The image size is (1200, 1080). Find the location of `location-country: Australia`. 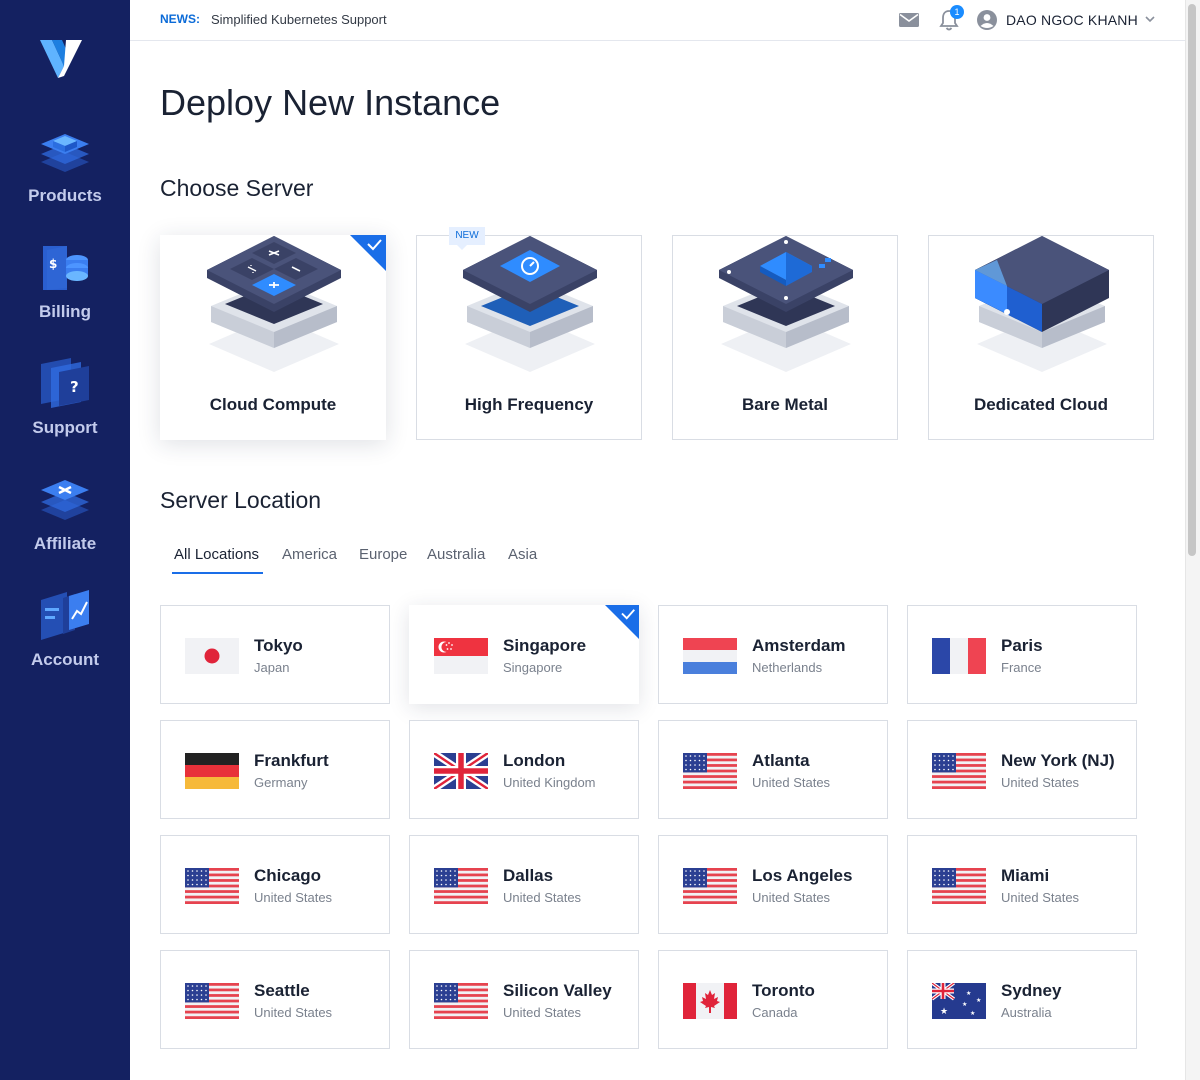

location-country: Australia is located at coordinates (1026, 1012).